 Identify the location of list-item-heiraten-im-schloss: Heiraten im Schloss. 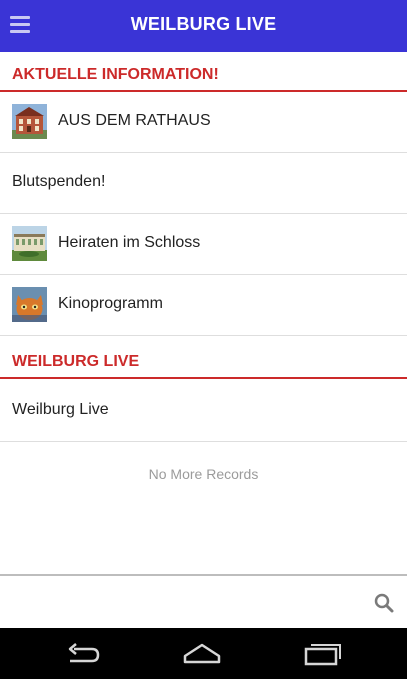
(203, 244).